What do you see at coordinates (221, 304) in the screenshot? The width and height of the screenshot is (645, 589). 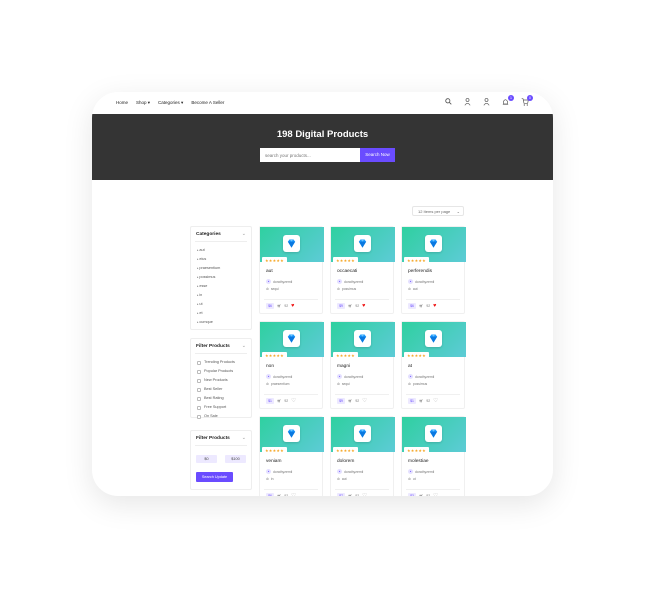 I see `category-item: ut` at bounding box center [221, 304].